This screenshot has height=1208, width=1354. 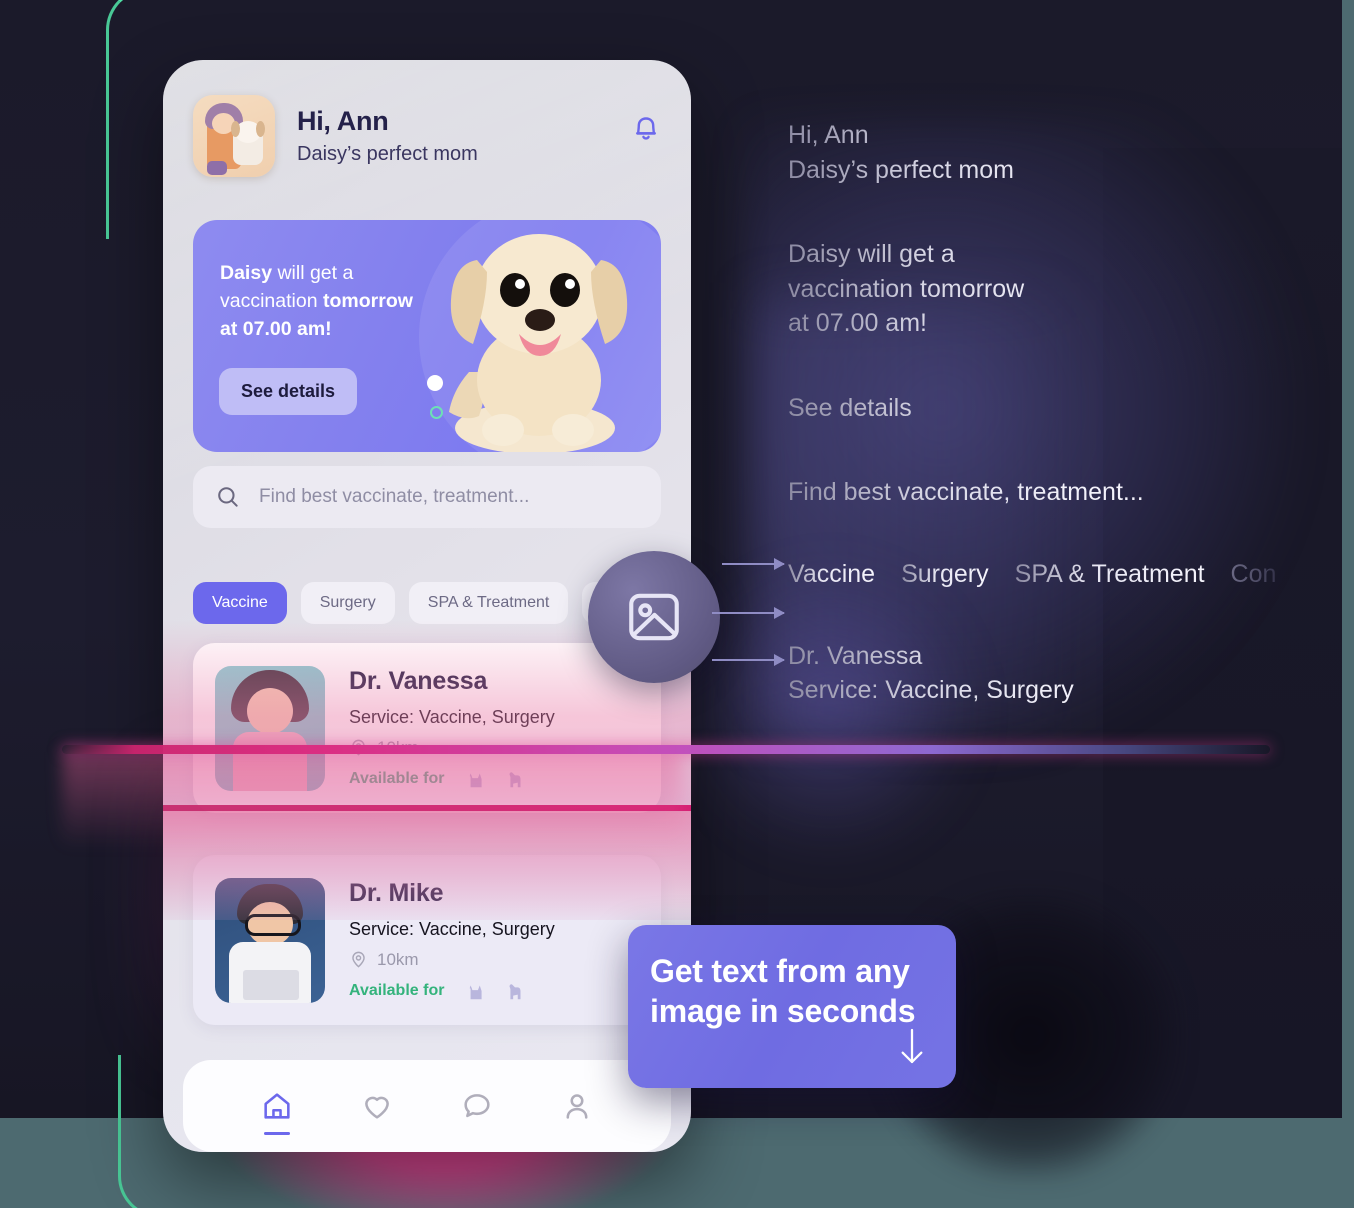 What do you see at coordinates (270, 940) in the screenshot?
I see `doctor-photo-mike` at bounding box center [270, 940].